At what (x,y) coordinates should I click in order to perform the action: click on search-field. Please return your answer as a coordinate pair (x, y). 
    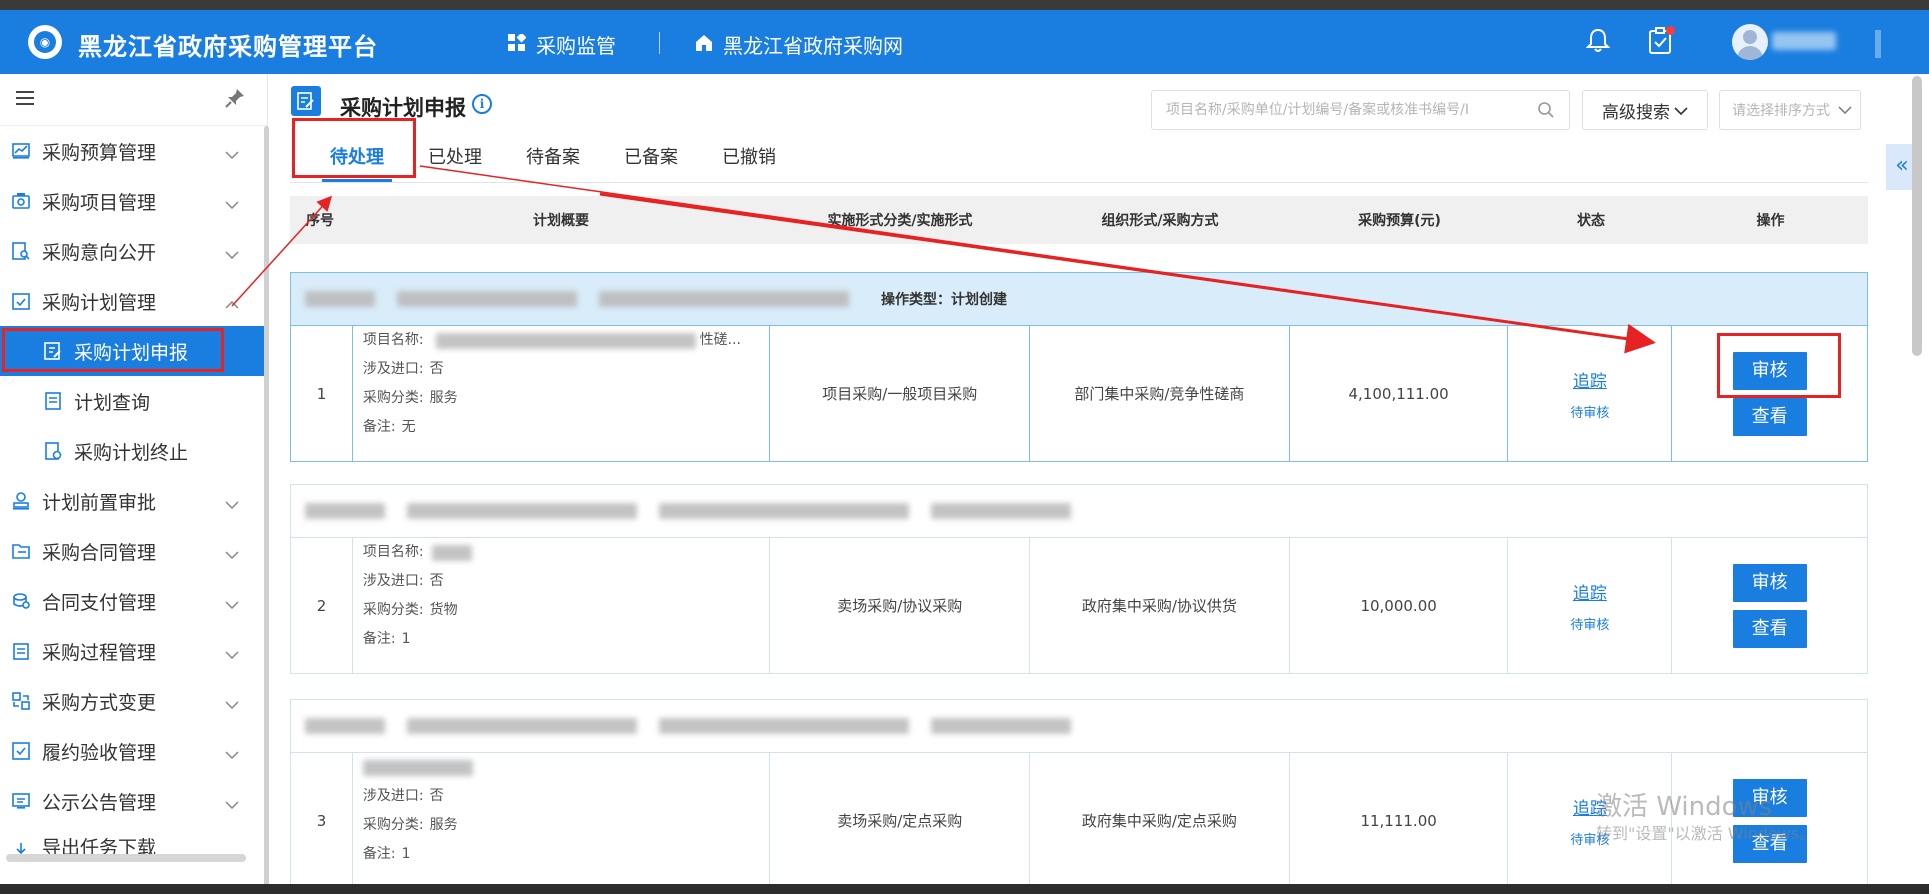
    Looking at the image, I should click on (1360, 110).